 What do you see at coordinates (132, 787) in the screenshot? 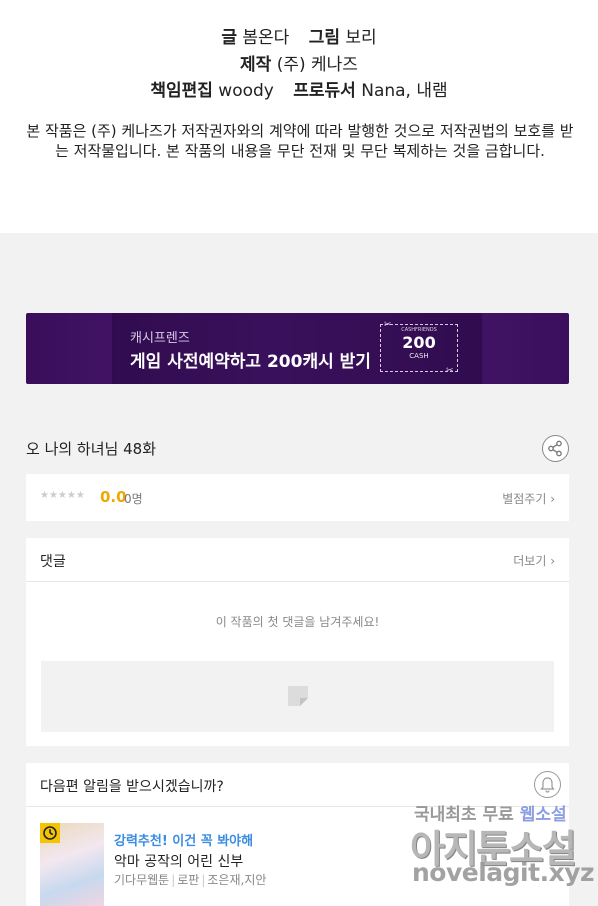
I see `notify-question: 다음편 알림을 받으시겠습니까?` at bounding box center [132, 787].